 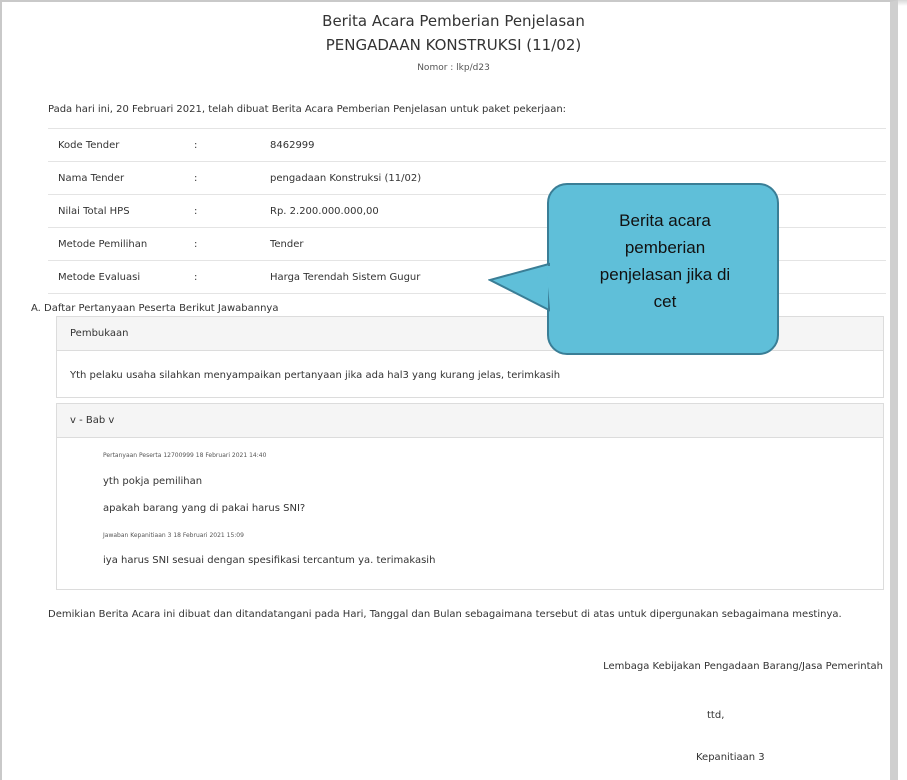 I want to click on row-value: 8462999, so click(x=578, y=145).